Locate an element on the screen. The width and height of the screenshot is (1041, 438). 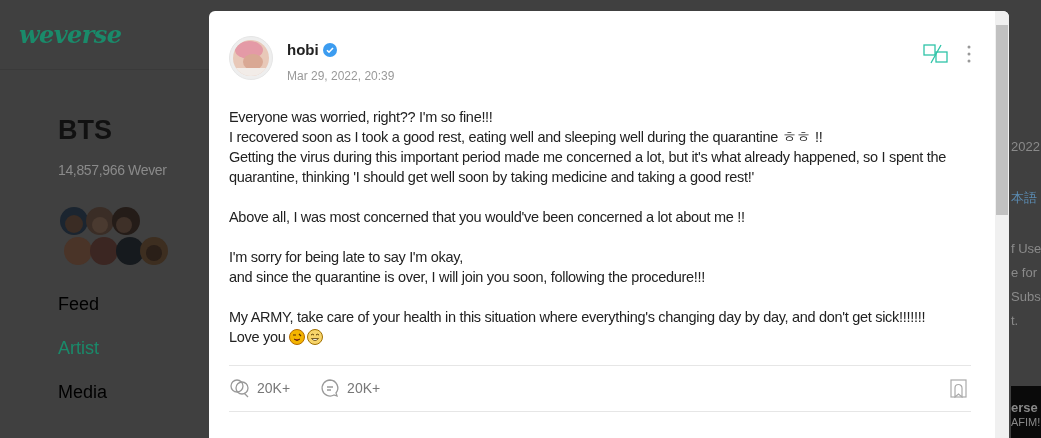
like-count: 20K+ is located at coordinates (274, 388).